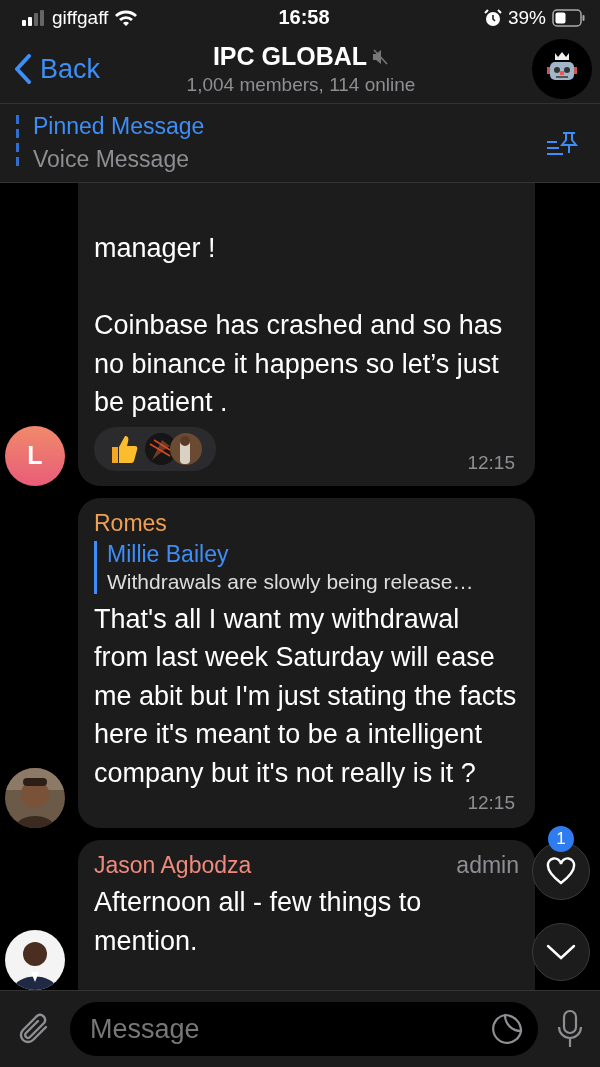 The image size is (600, 1067). I want to click on unread-reaction-badge: 1, so click(561, 839).